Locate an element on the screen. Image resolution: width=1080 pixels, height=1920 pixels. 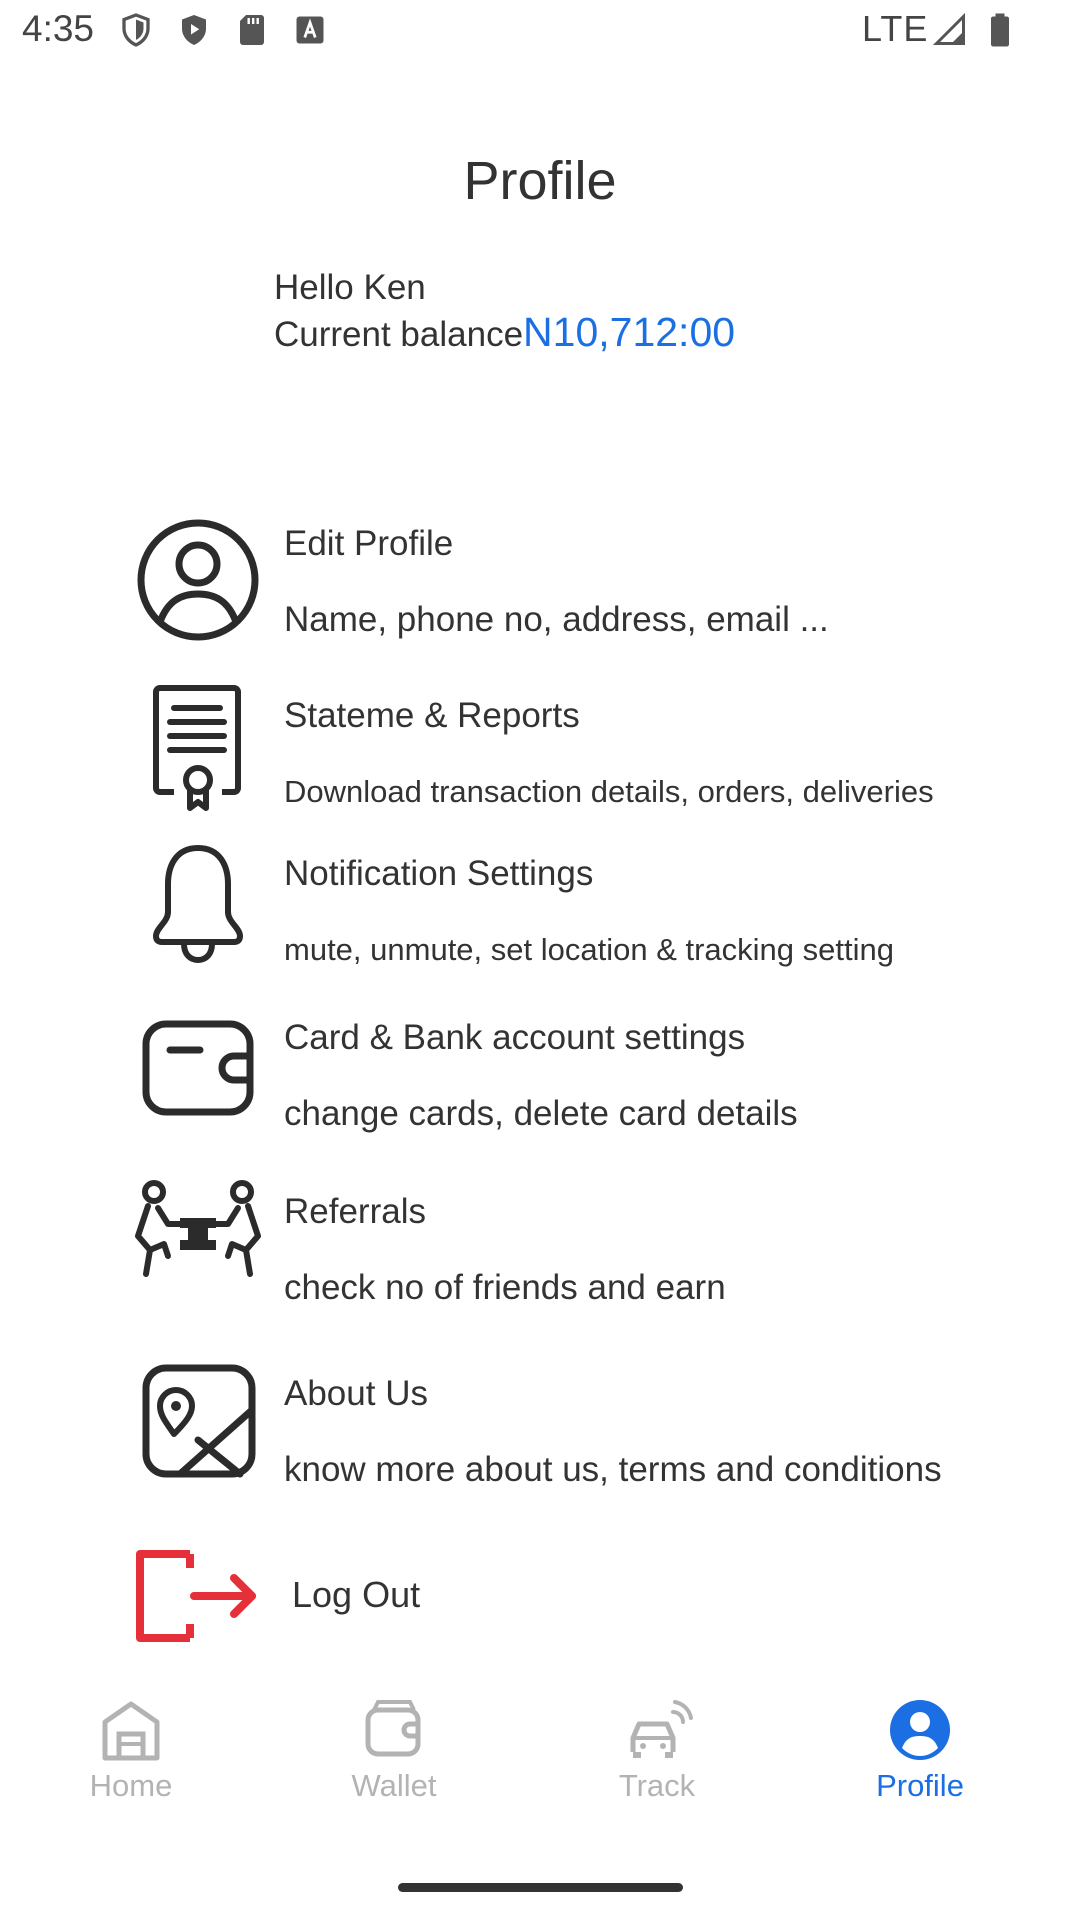
logout-icon is located at coordinates (196, 1596).